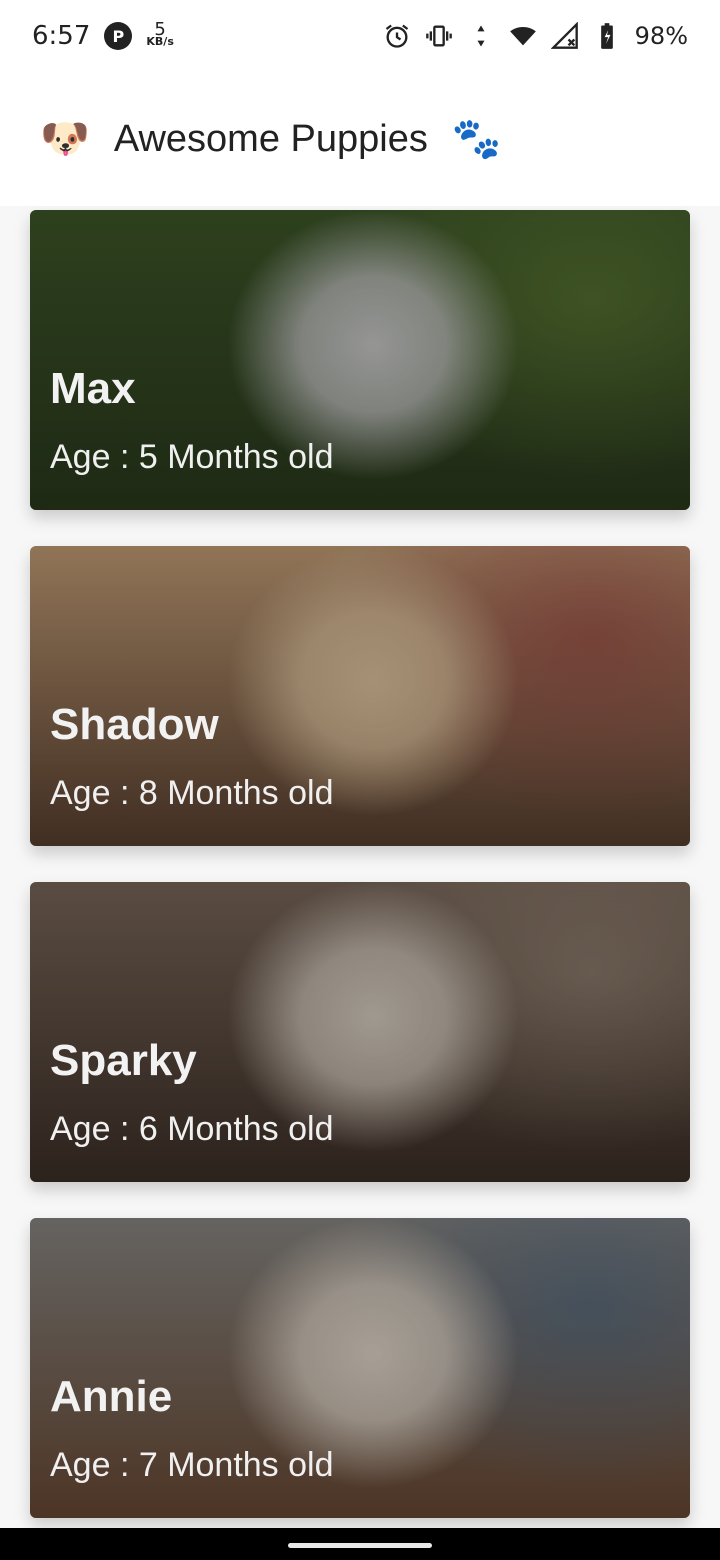  Describe the element at coordinates (61, 36) in the screenshot. I see `clock: 6:57` at that location.